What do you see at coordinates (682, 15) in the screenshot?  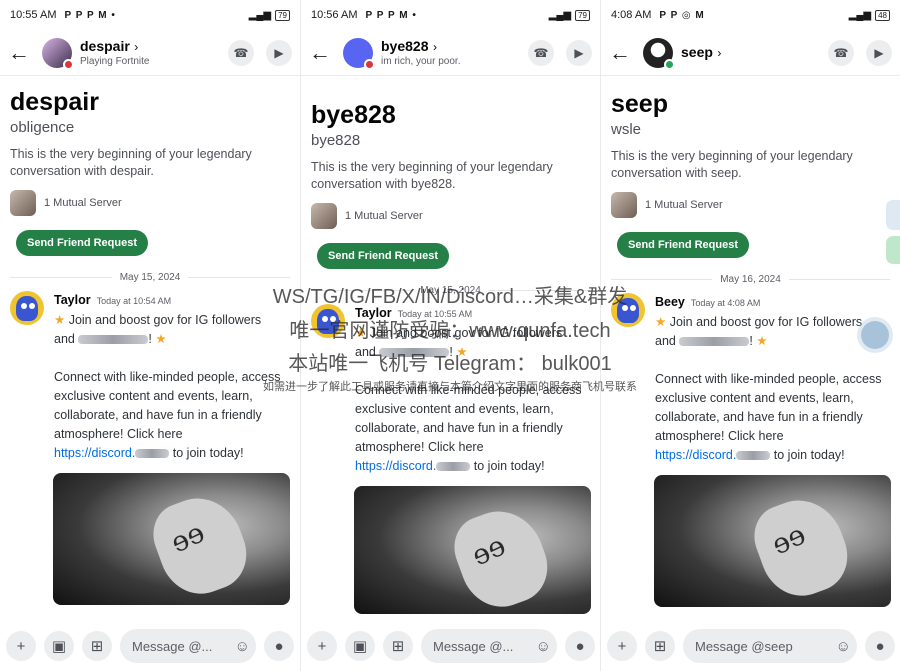 I see `notification-icons: P P ◎ M` at bounding box center [682, 15].